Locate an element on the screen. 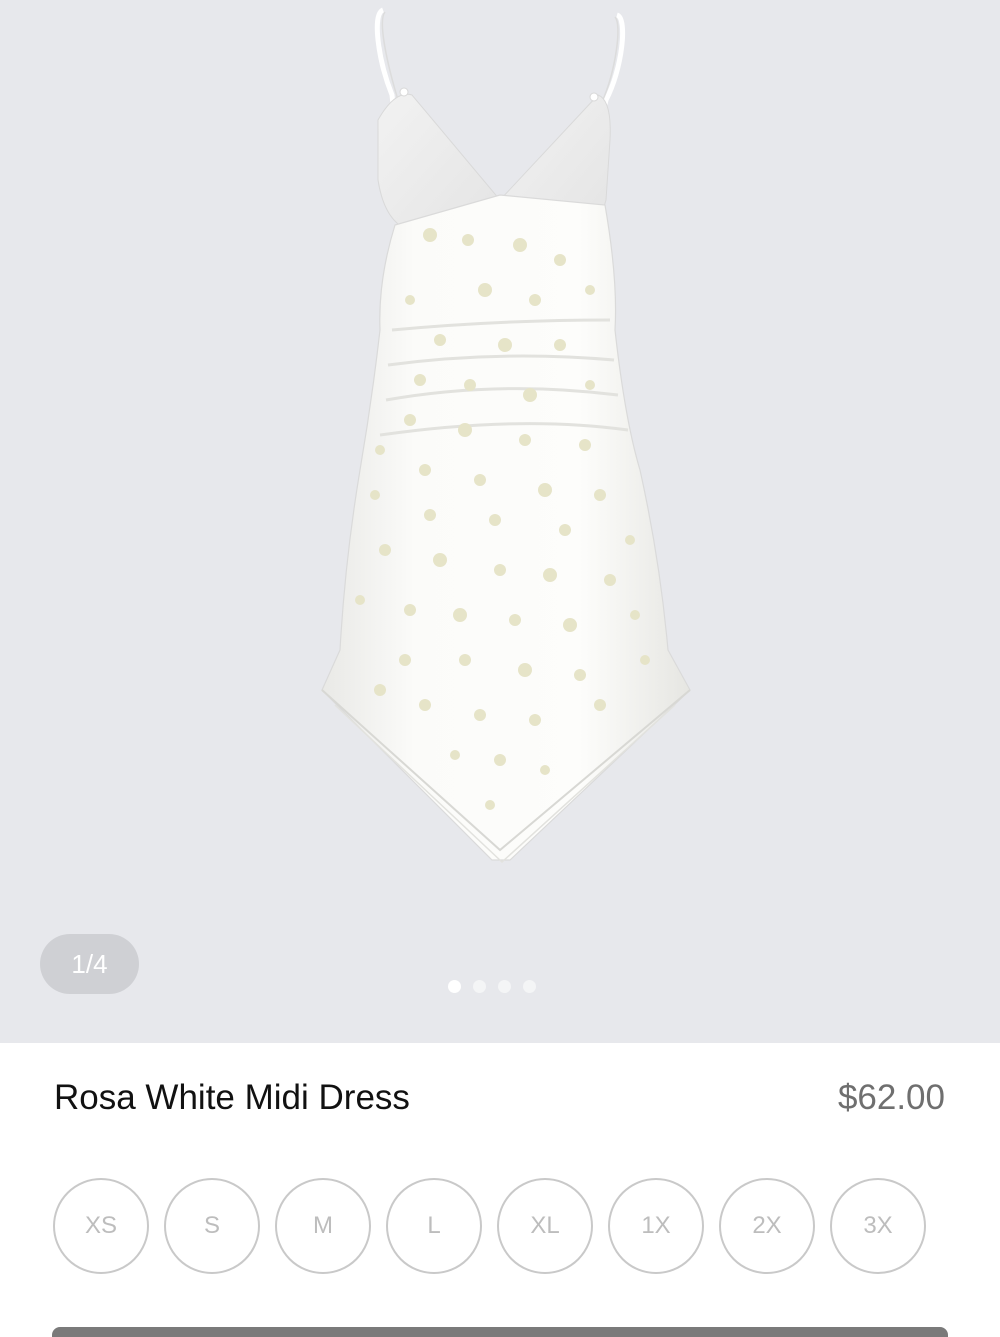 Image resolution: width=1000 pixels, height=1337 pixels. size-option-3x: 3X is located at coordinates (878, 1226).